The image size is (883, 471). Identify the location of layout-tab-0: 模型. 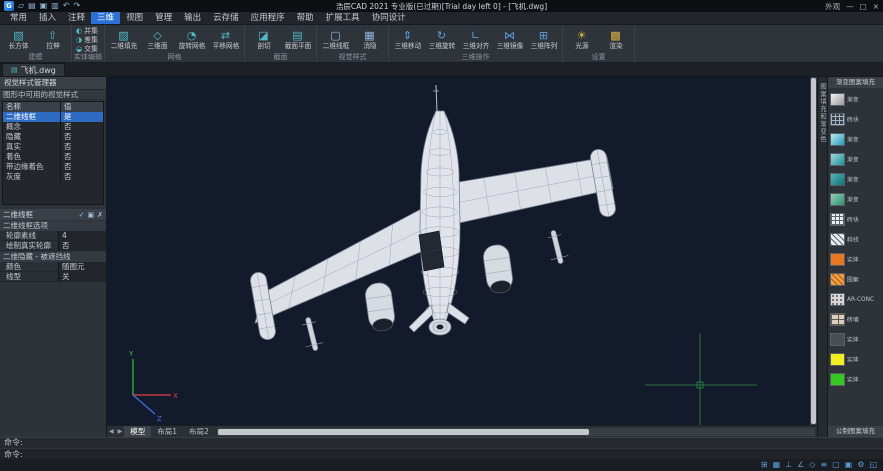
(138, 431).